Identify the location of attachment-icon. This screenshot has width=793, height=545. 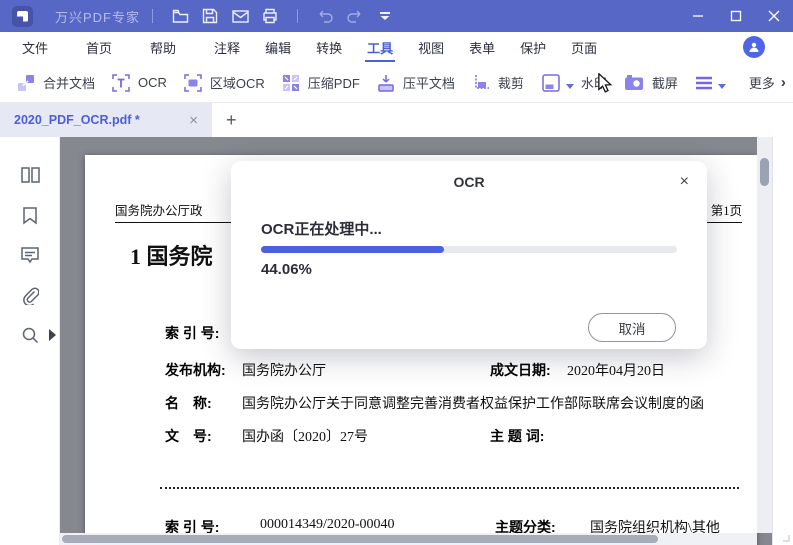
(30, 295).